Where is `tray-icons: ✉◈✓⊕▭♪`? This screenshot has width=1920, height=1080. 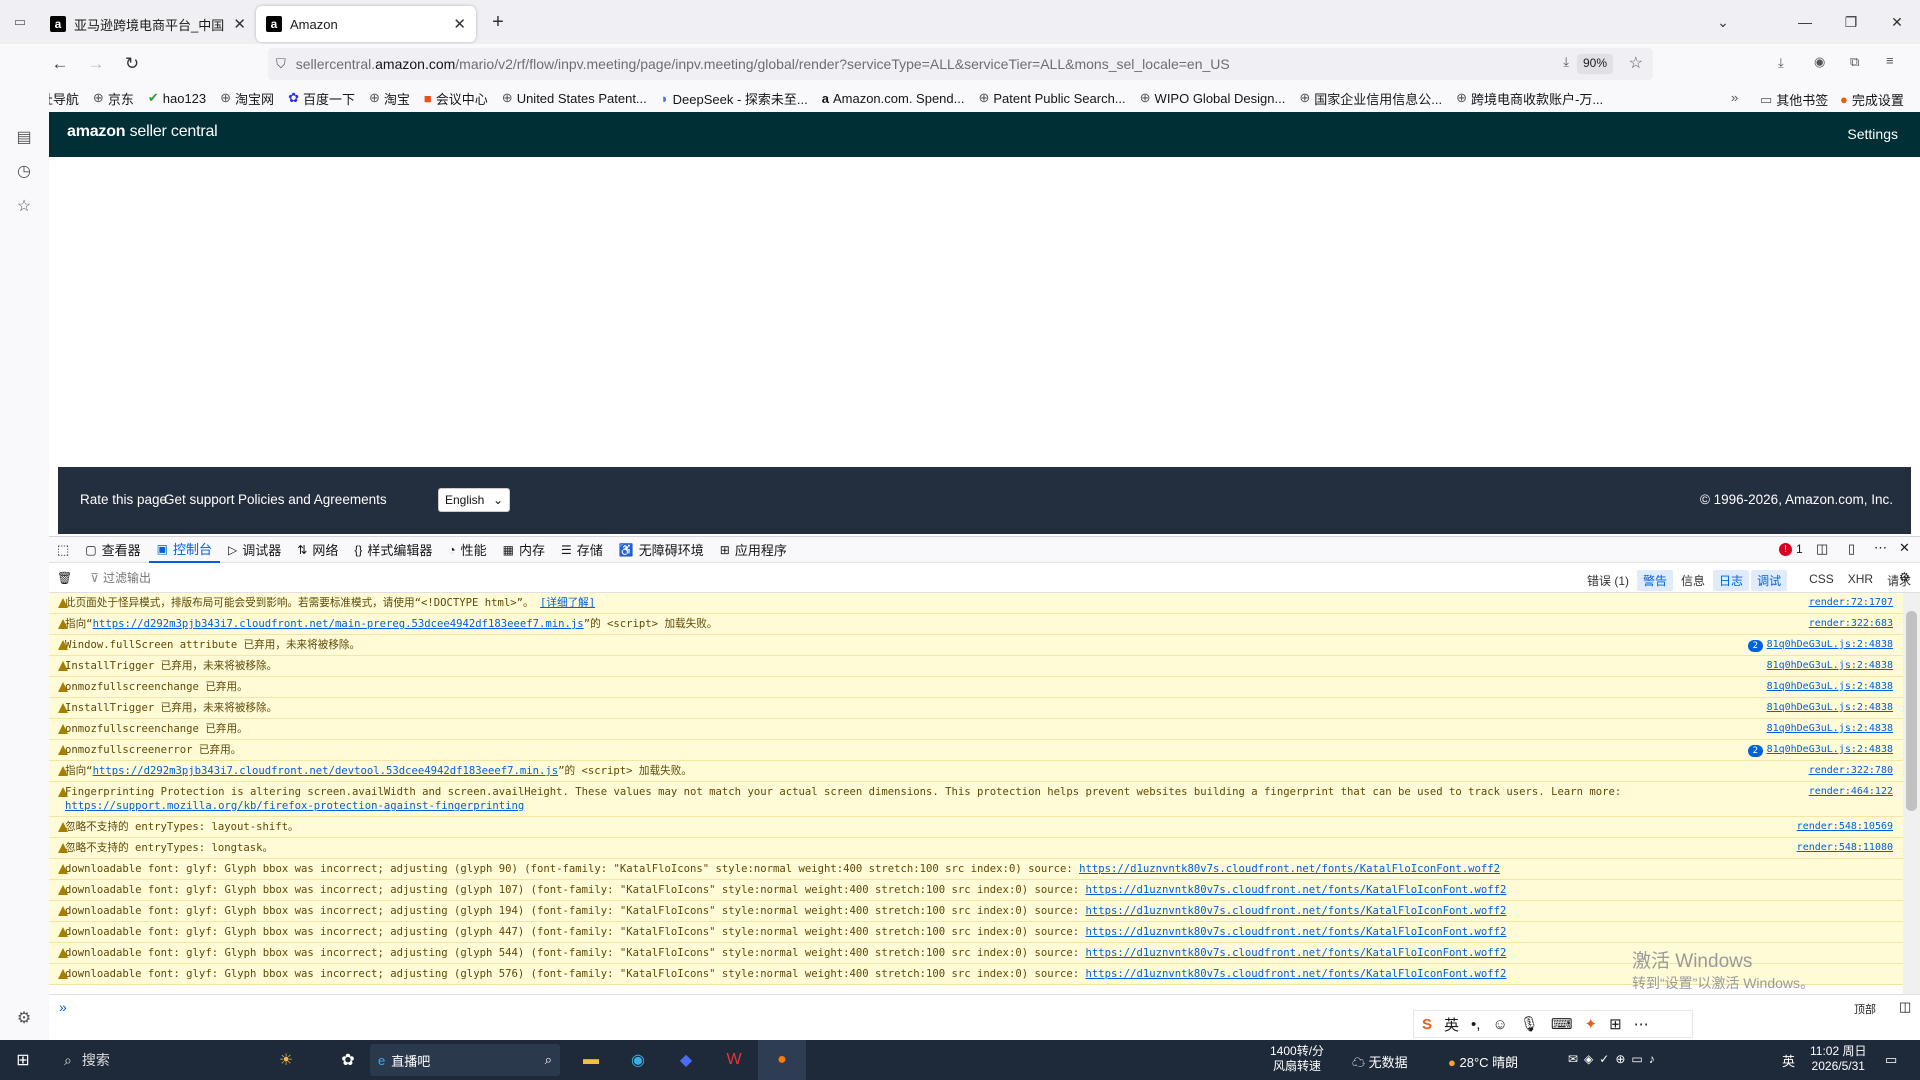 tray-icons: ✉◈✓⊕▭♪ is located at coordinates (1614, 1059).